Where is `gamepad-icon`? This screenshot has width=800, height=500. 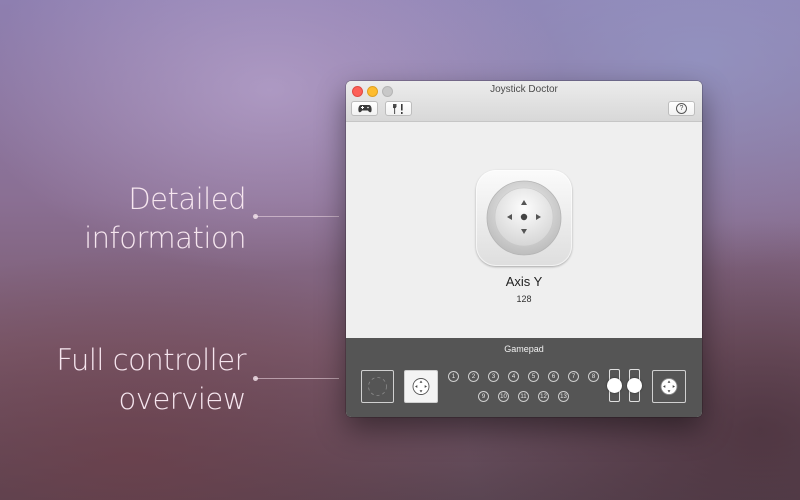 gamepad-icon is located at coordinates (364, 109).